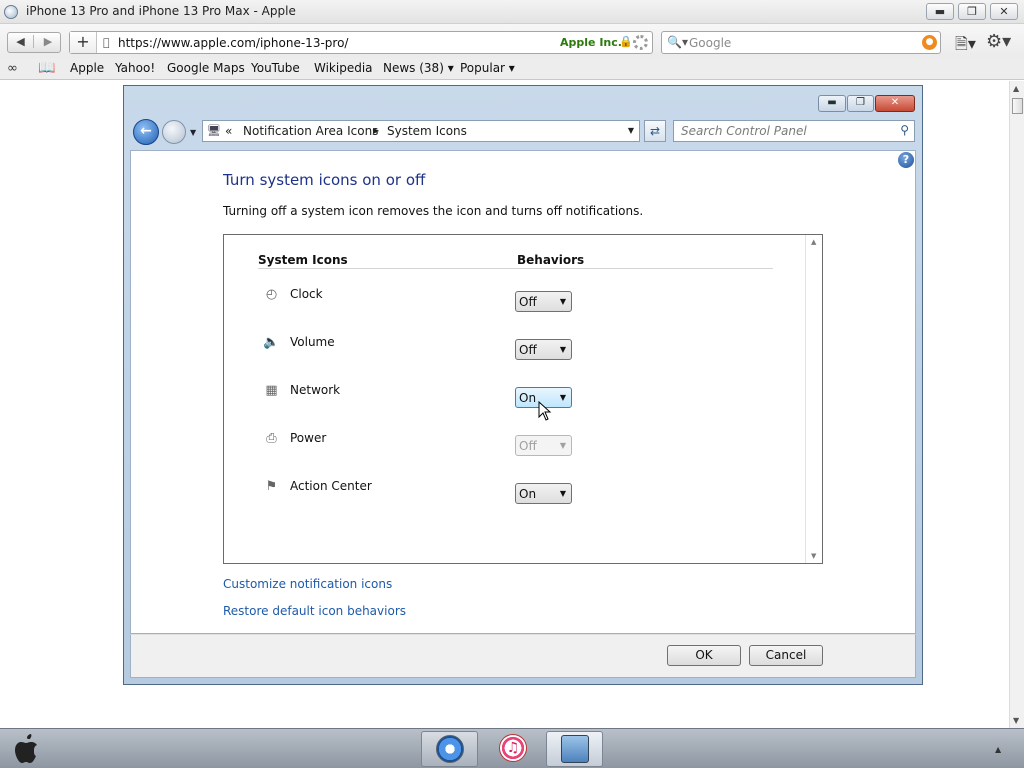  I want to click on browser-minimize-button: ▬, so click(940, 11).